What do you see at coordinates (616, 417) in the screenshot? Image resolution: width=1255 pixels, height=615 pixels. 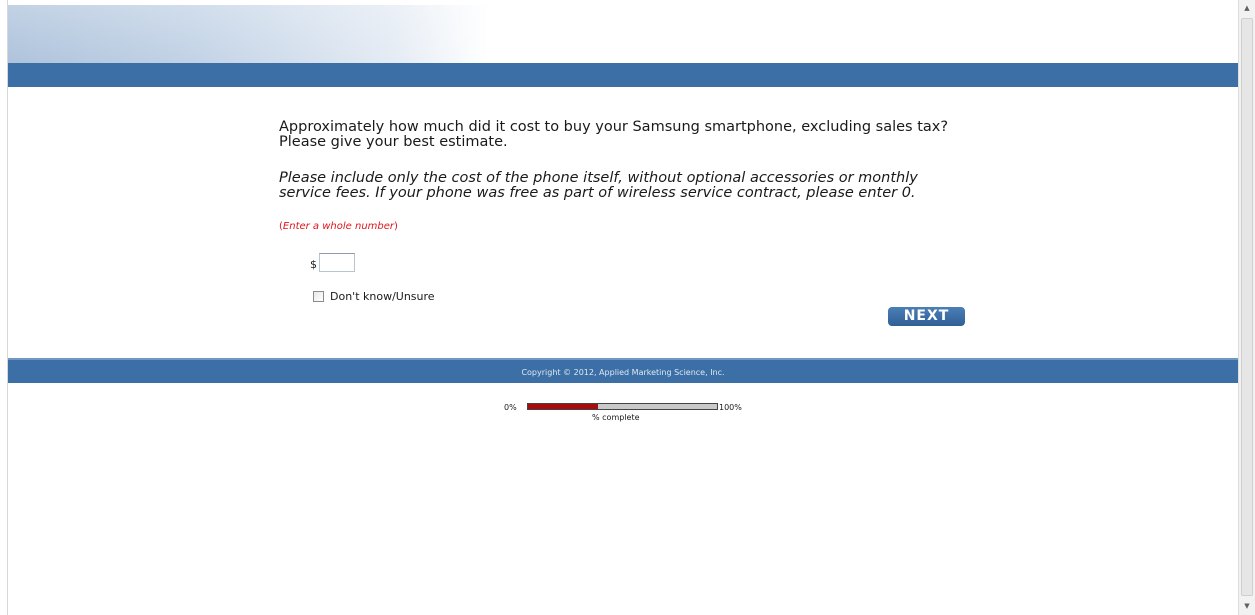 I see `progress-caption: % complete` at bounding box center [616, 417].